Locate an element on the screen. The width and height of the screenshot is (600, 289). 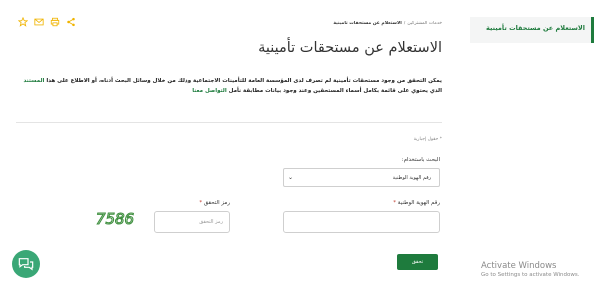
captcha-label-text: رمز التحقق is located at coordinates (216, 203).